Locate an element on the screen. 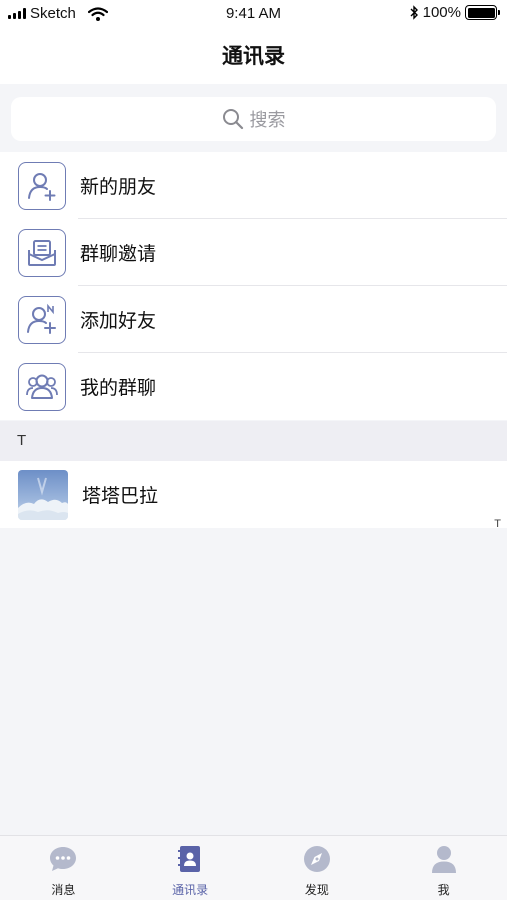 The height and width of the screenshot is (900, 507). menu-label: 群聊邀请 is located at coordinates (118, 254).